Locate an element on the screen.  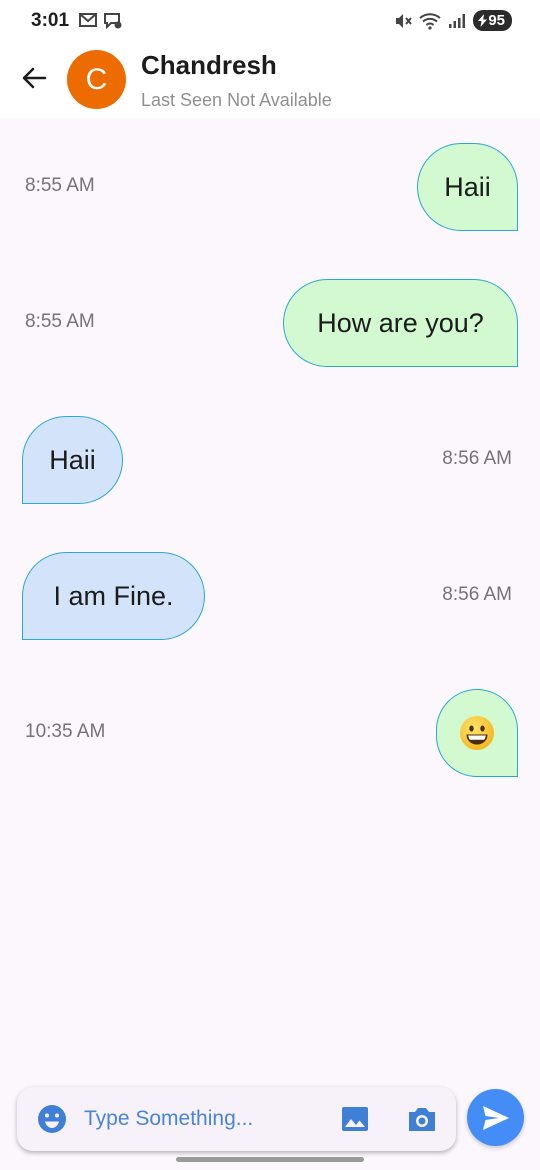
signal-icon is located at coordinates (457, 20).